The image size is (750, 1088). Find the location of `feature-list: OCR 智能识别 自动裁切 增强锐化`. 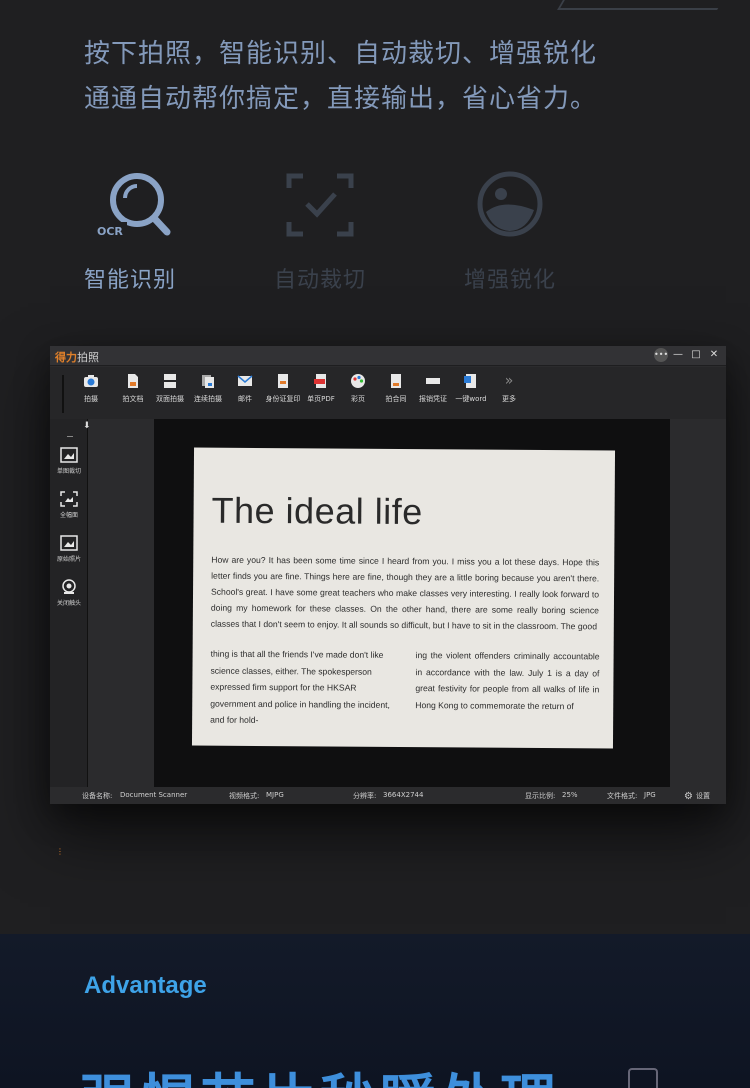

feature-list: OCR 智能识别 自动裁切 增强锐化 is located at coordinates (340, 233).